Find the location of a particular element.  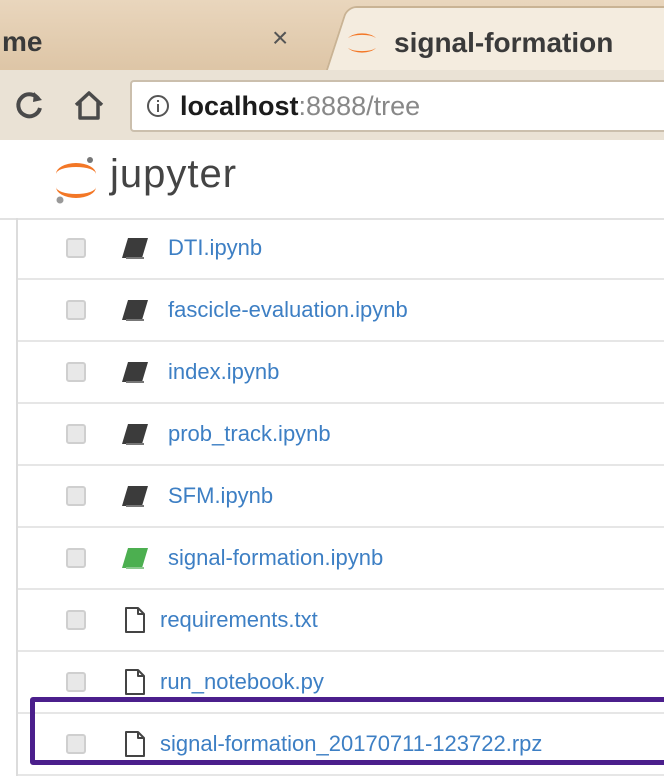

file-name-link: requirements.txt is located at coordinates (239, 620).